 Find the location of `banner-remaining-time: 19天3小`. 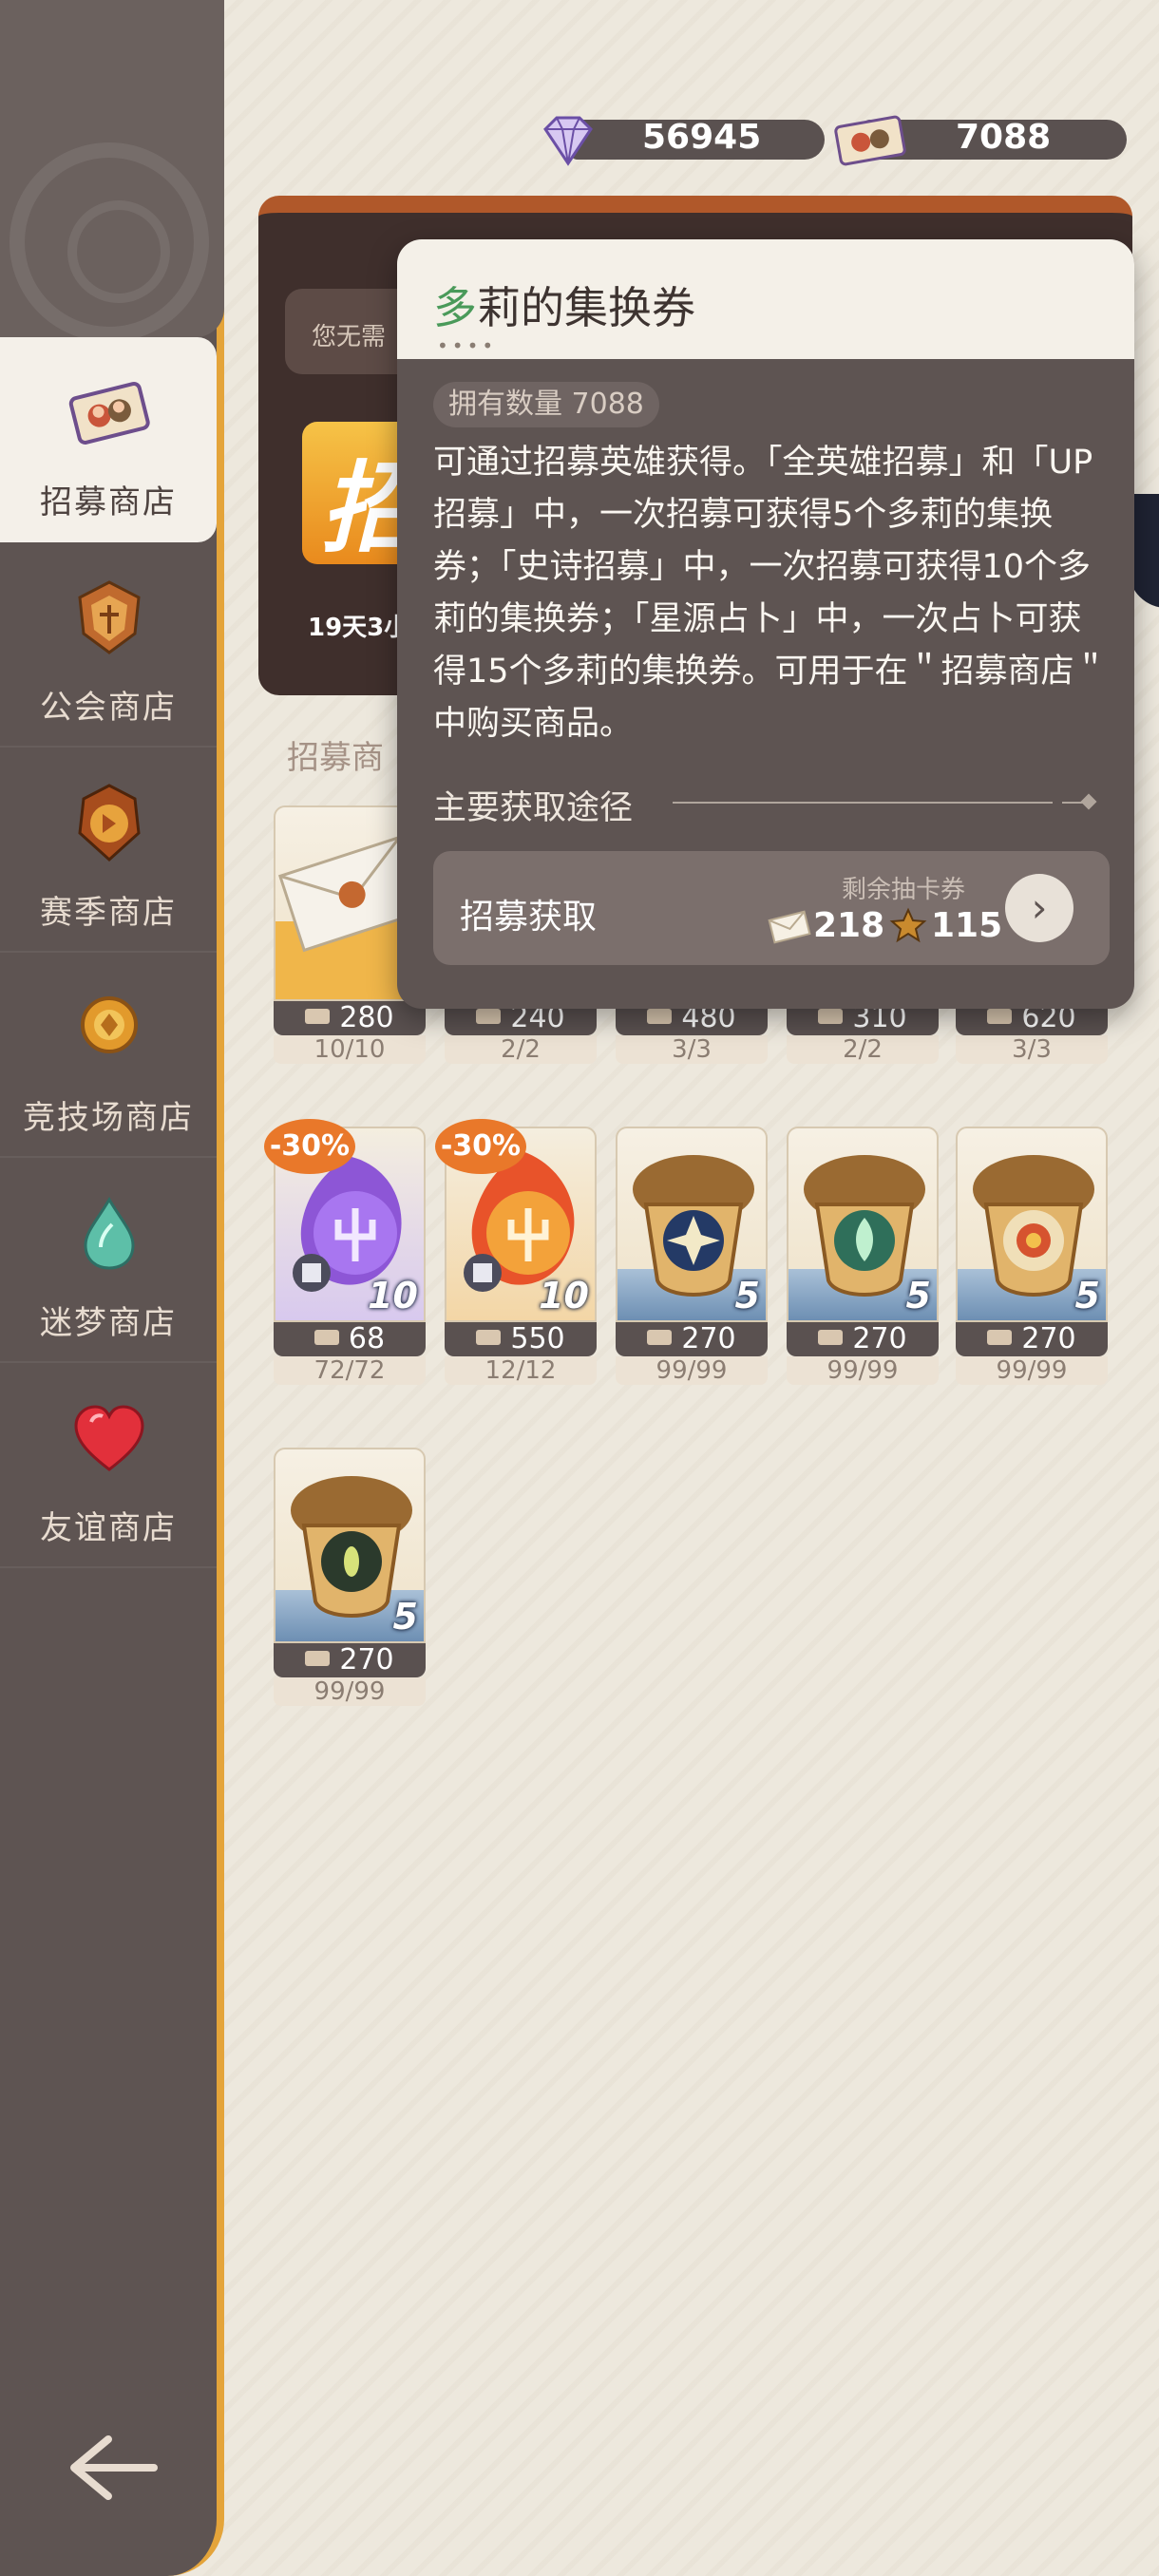

banner-remaining-time: 19天3小 is located at coordinates (358, 628).